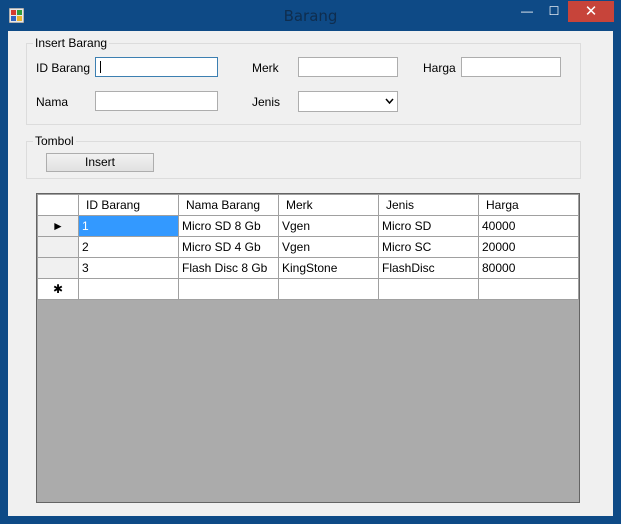  Describe the element at coordinates (128, 205) in the screenshot. I see `column-header: ID Barang` at that location.